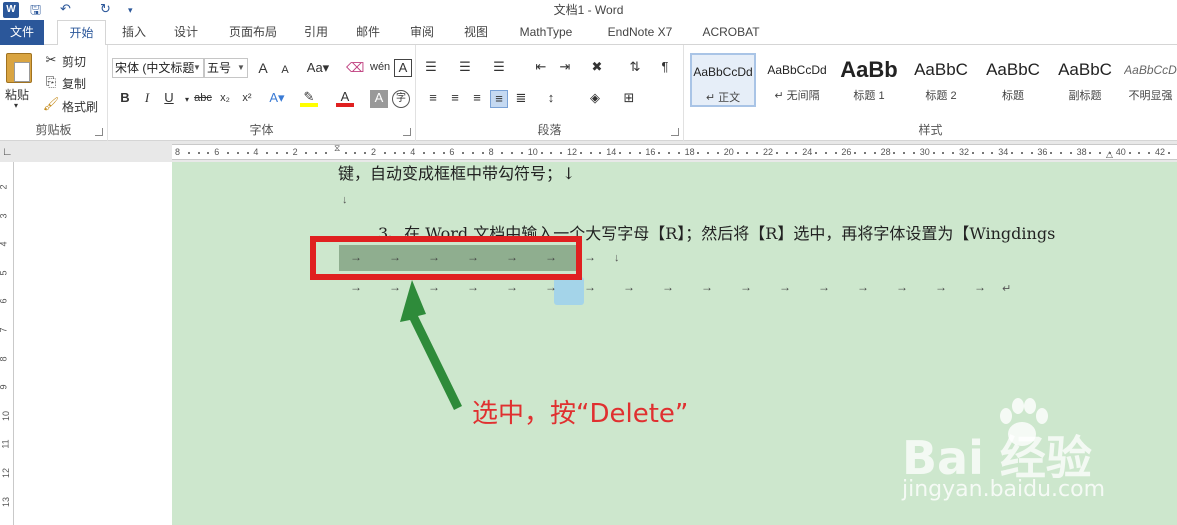 The height and width of the screenshot is (525, 1177). I want to click on text-effects-icon: A▾, so click(277, 99).